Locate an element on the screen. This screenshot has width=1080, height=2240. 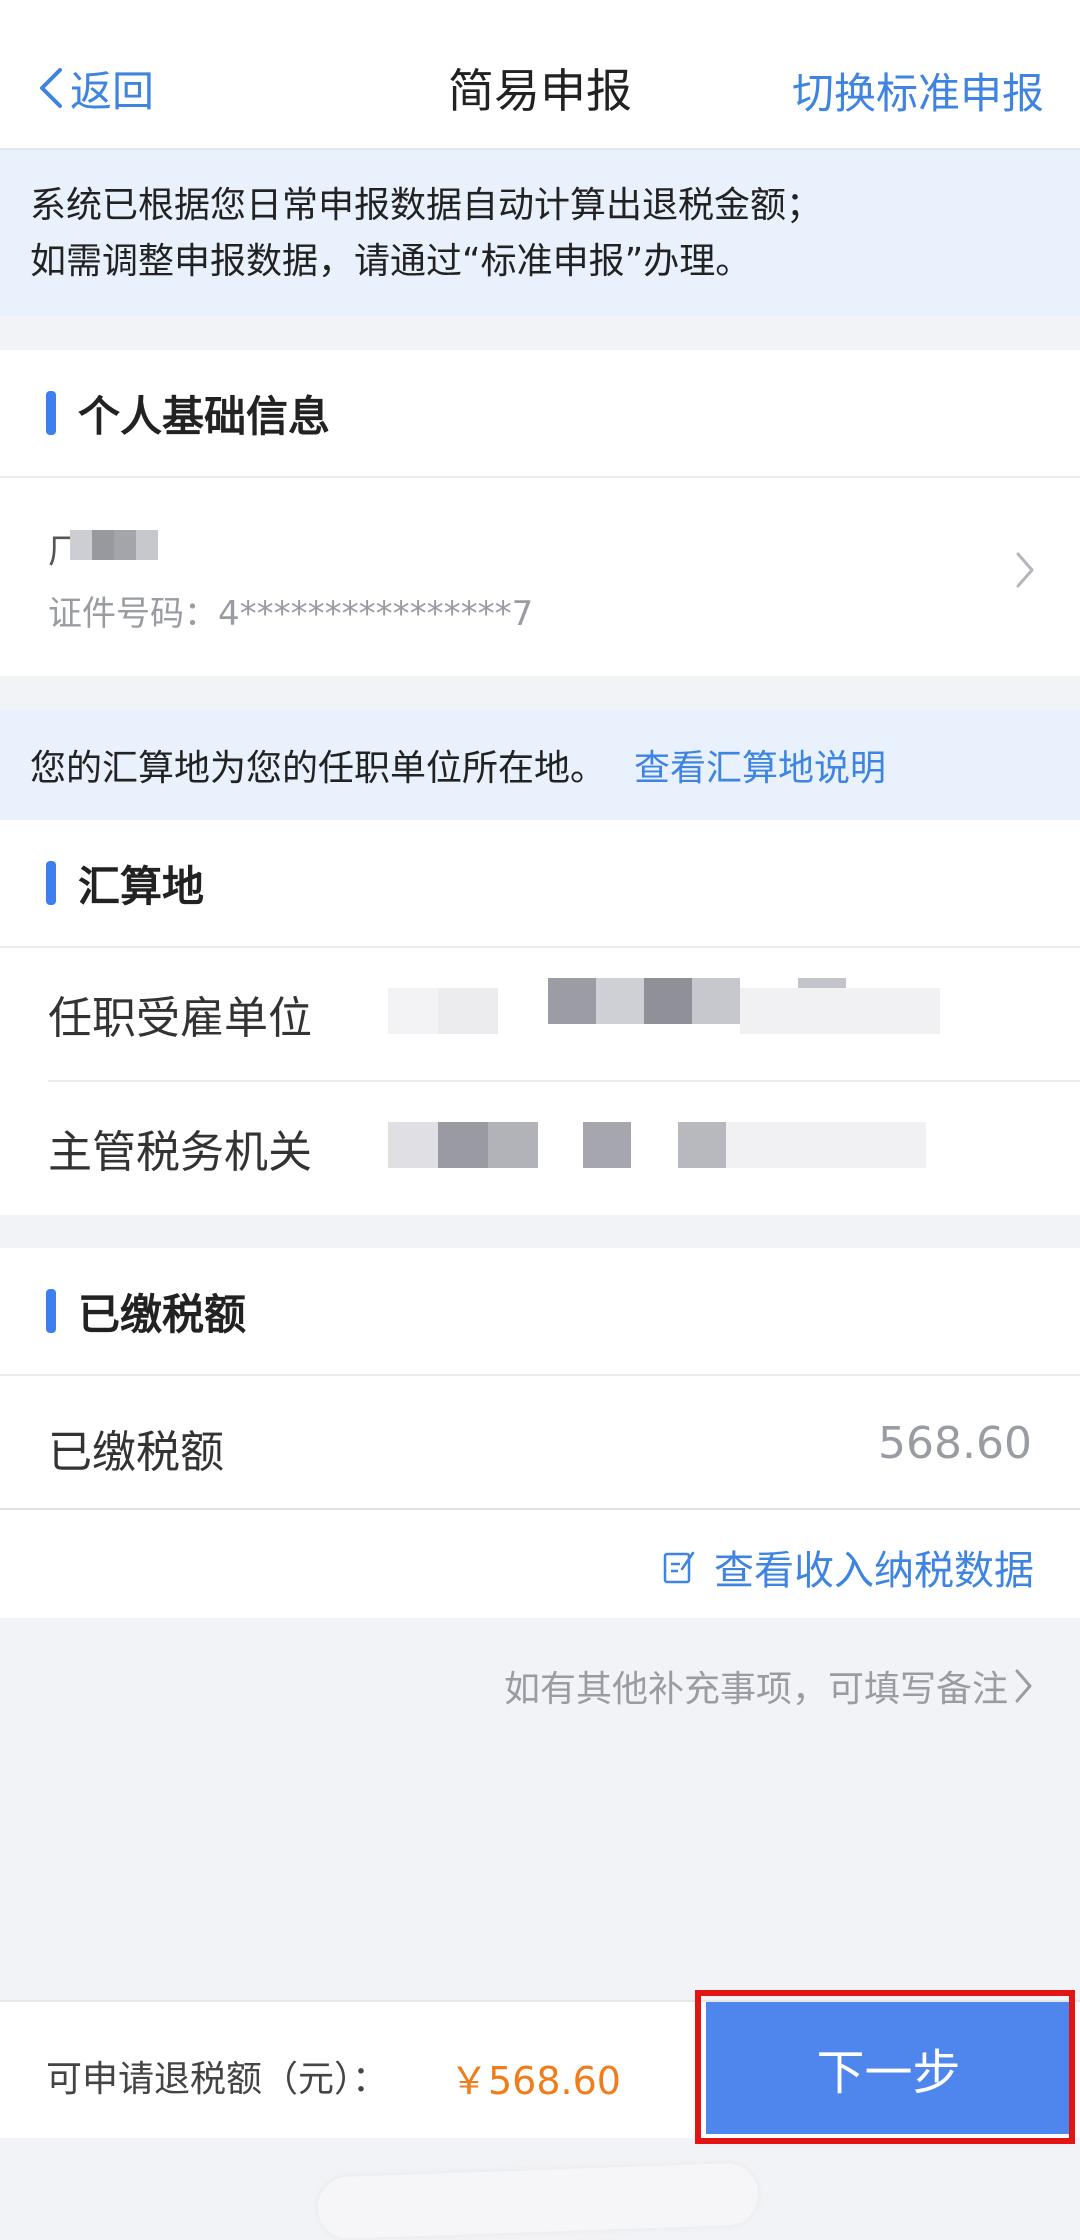
personal-info-header: 个人基础信息 is located at coordinates (540, 414).